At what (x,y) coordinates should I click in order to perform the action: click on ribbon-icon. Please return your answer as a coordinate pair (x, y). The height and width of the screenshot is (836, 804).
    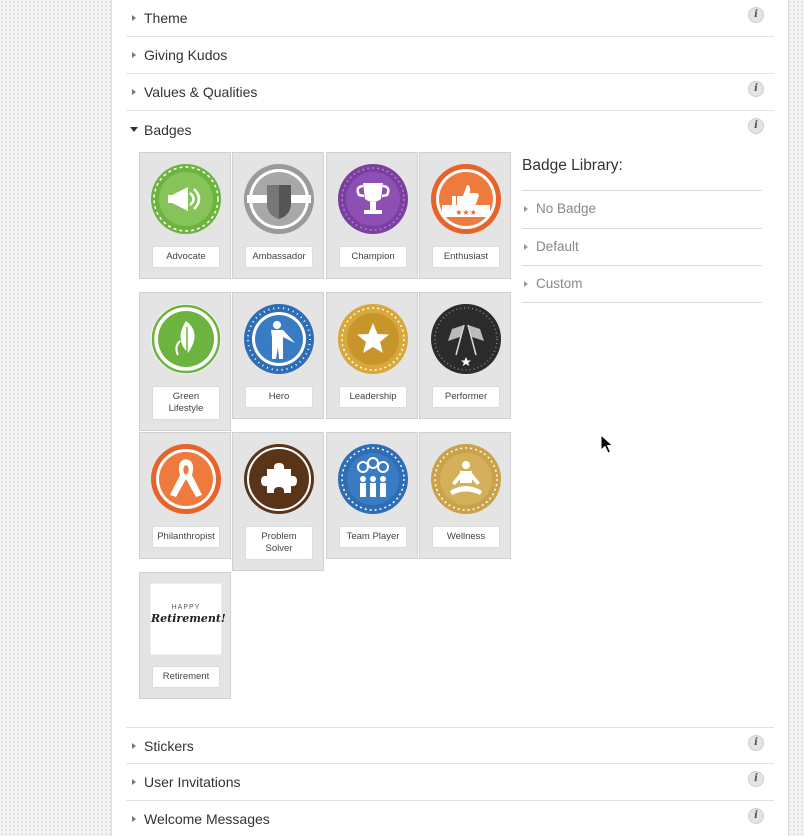
    Looking at the image, I should click on (186, 479).